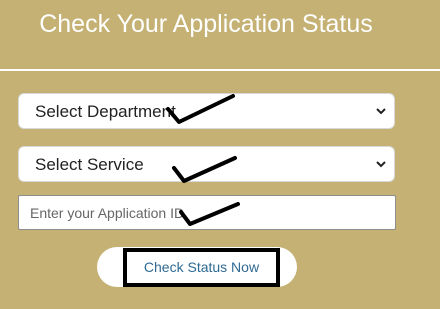  I want to click on page-title: Check Your Application Status, so click(206, 24).